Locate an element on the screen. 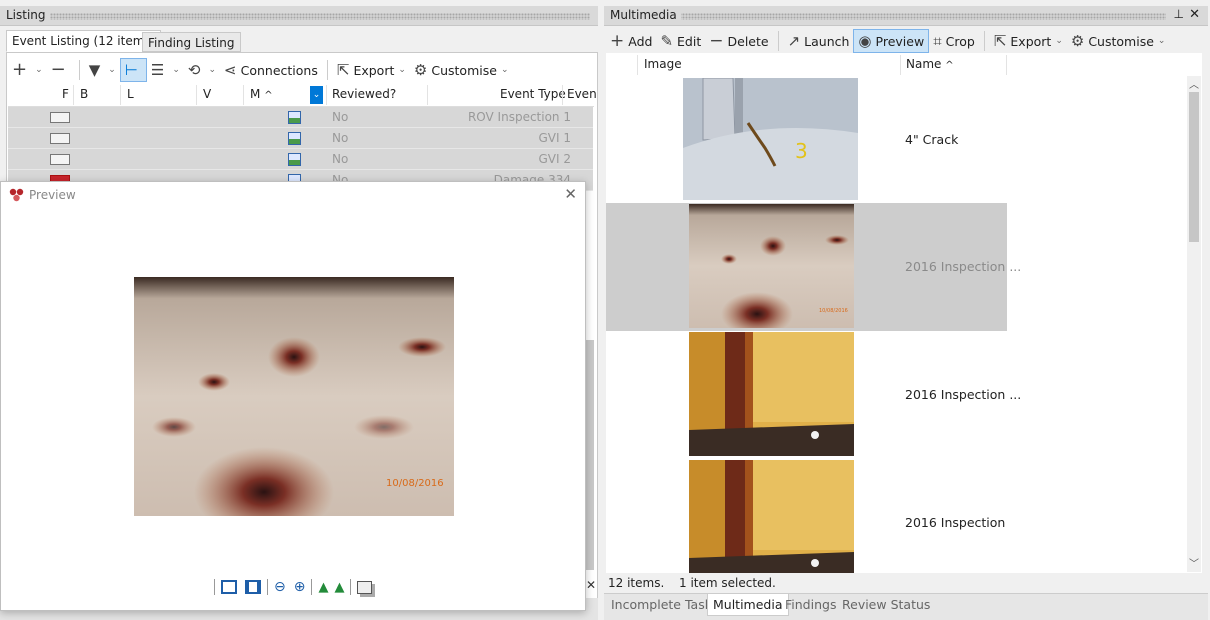  delete-button: − Delete is located at coordinates (738, 41).